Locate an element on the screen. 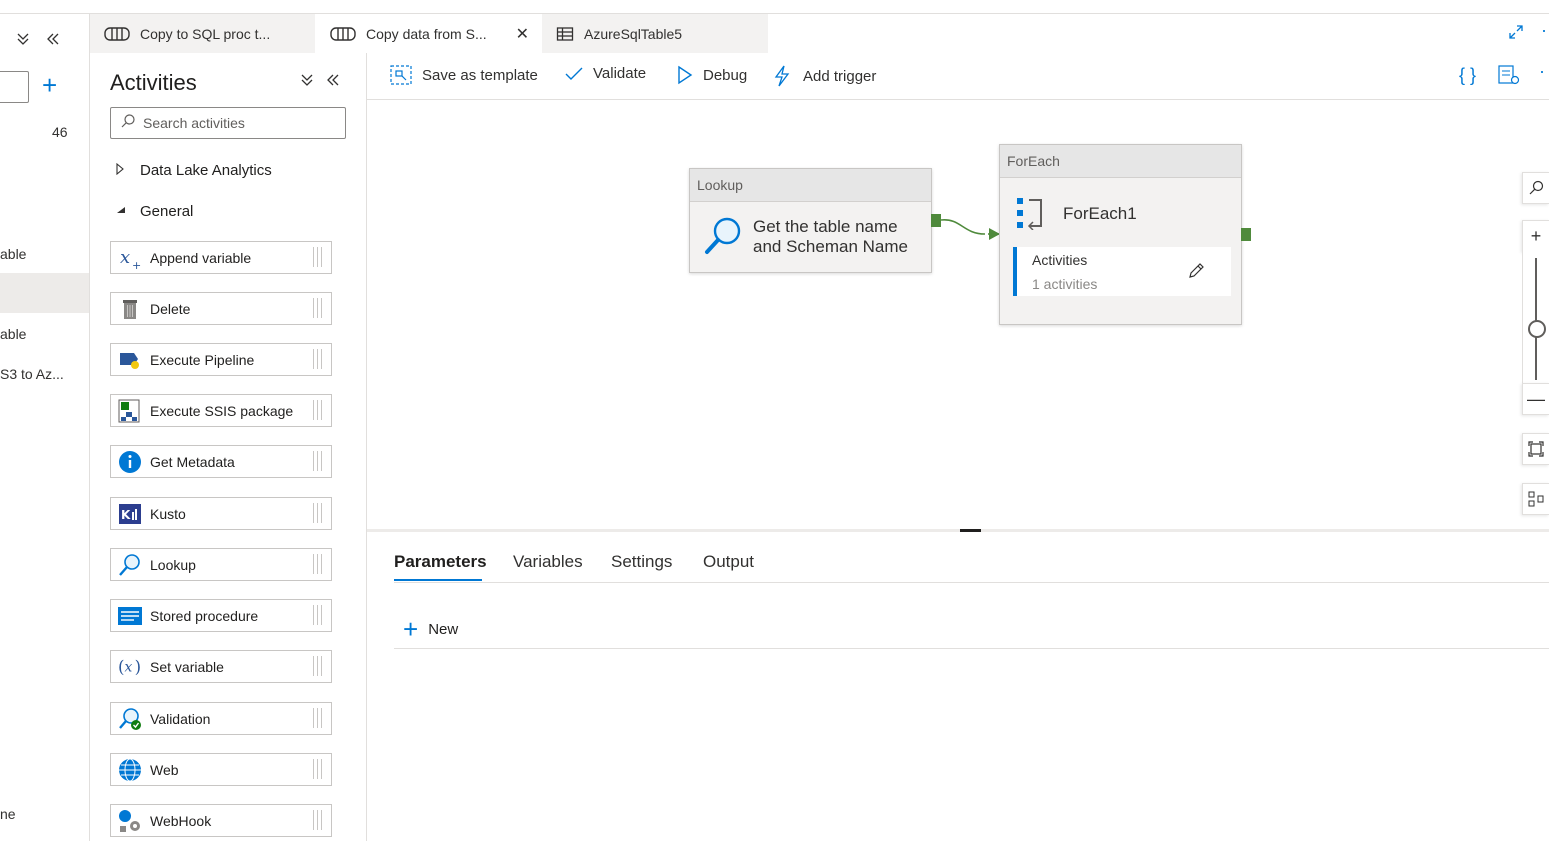 The height and width of the screenshot is (841, 1549). svg-text: K is located at coordinates (126, 515).